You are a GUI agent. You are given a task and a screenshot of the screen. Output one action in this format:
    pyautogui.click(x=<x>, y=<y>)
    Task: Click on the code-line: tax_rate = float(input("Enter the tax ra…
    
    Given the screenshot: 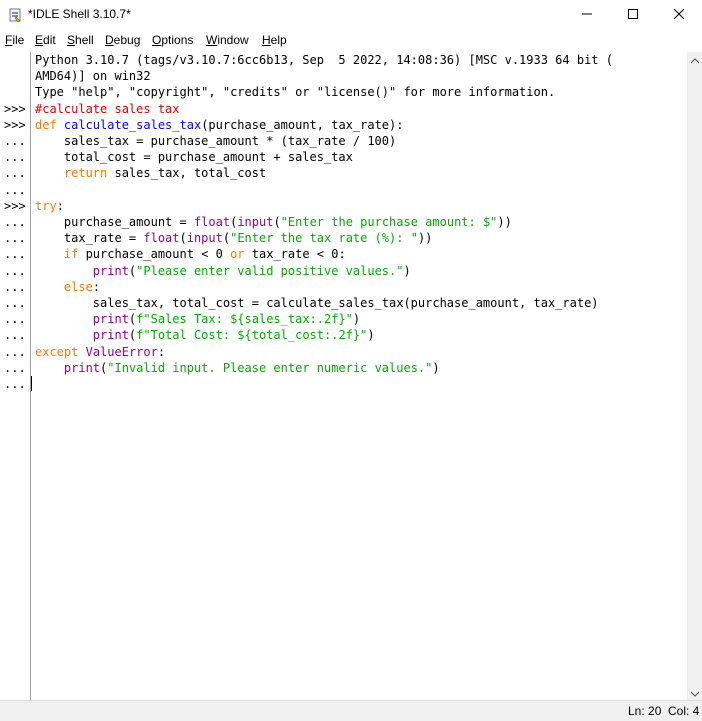 What is the action you would take?
    pyautogui.click(x=234, y=238)
    